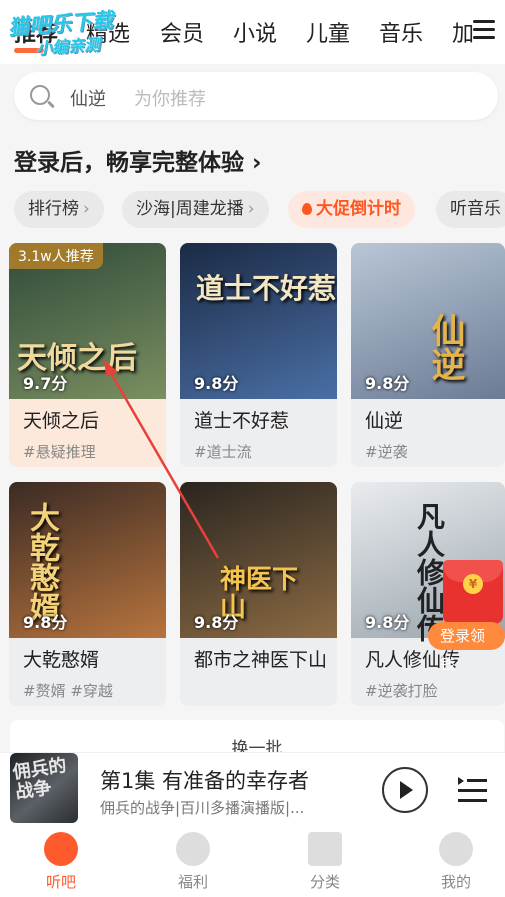 The image size is (505, 897). Describe the element at coordinates (39, 779) in the screenshot. I see `player-cover-text: 佣兵的战争` at that location.